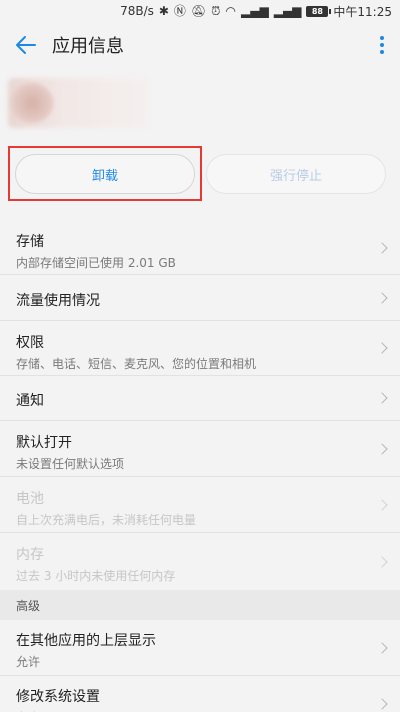 Image resolution: width=400 pixels, height=712 pixels. I want to click on item-title: 修改系统设置, so click(58, 697).